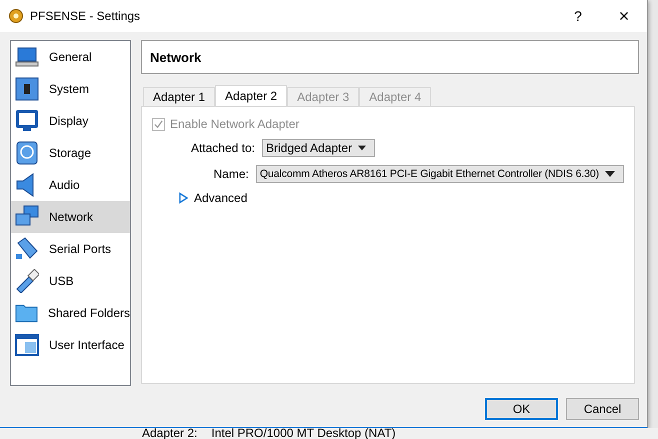 Image resolution: width=658 pixels, height=439 pixels. I want to click on usb-icon, so click(27, 281).